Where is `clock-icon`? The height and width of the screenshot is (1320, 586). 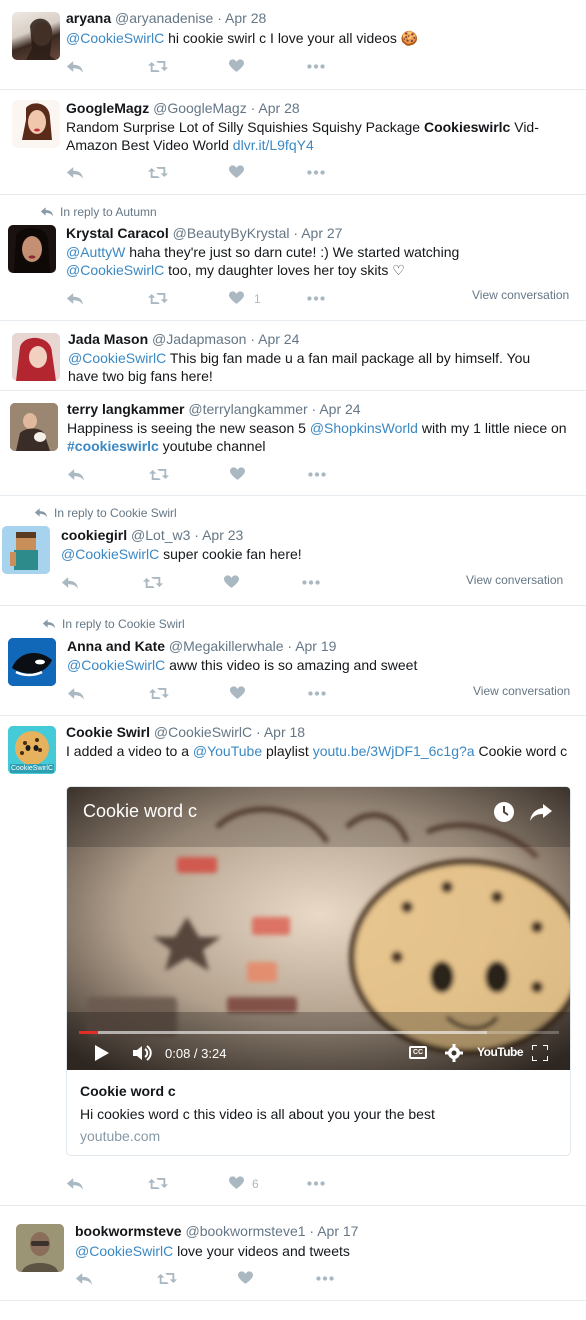 clock-icon is located at coordinates (504, 812).